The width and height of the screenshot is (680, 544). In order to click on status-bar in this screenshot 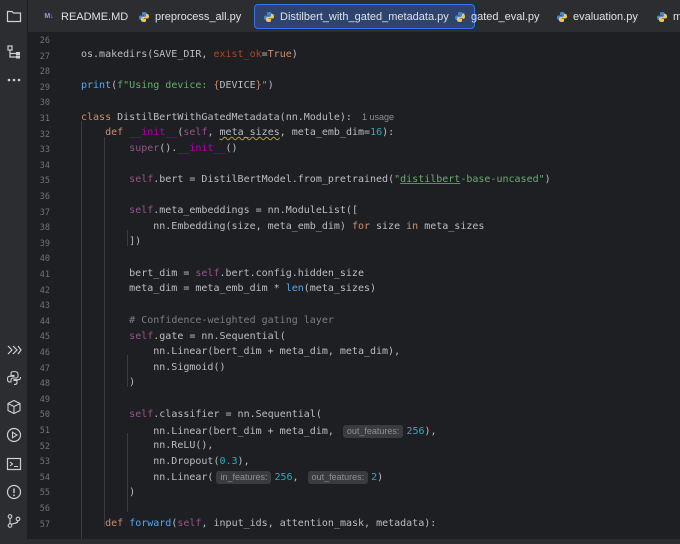, I will do `click(340, 541)`.